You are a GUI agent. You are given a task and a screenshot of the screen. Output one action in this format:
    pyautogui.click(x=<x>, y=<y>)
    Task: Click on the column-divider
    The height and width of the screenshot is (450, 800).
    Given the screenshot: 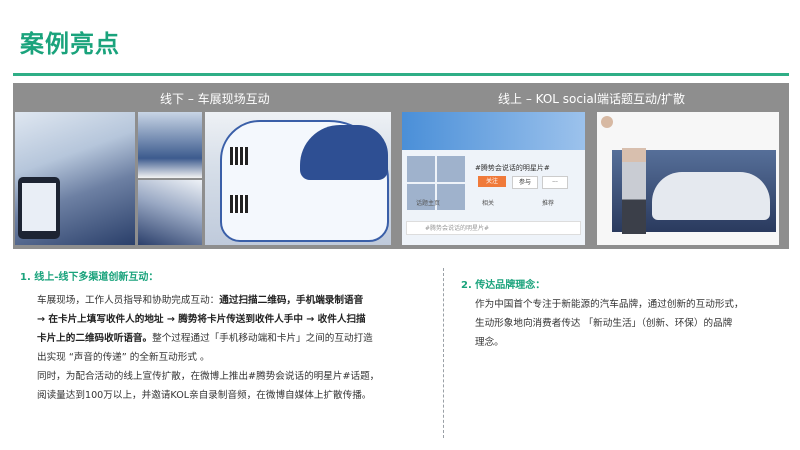 What is the action you would take?
    pyautogui.click(x=443, y=353)
    